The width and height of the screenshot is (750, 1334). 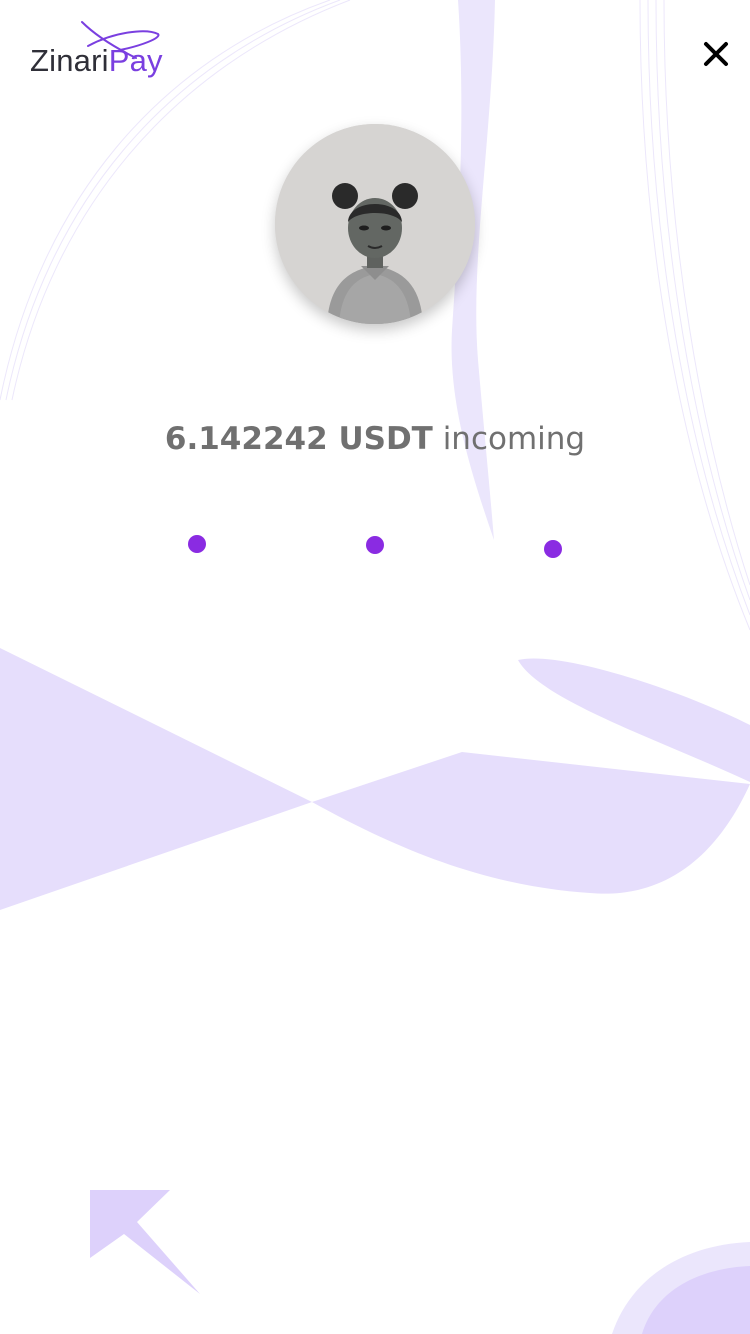 I want to click on logo-wordmark: ZinariPay, so click(x=96, y=61).